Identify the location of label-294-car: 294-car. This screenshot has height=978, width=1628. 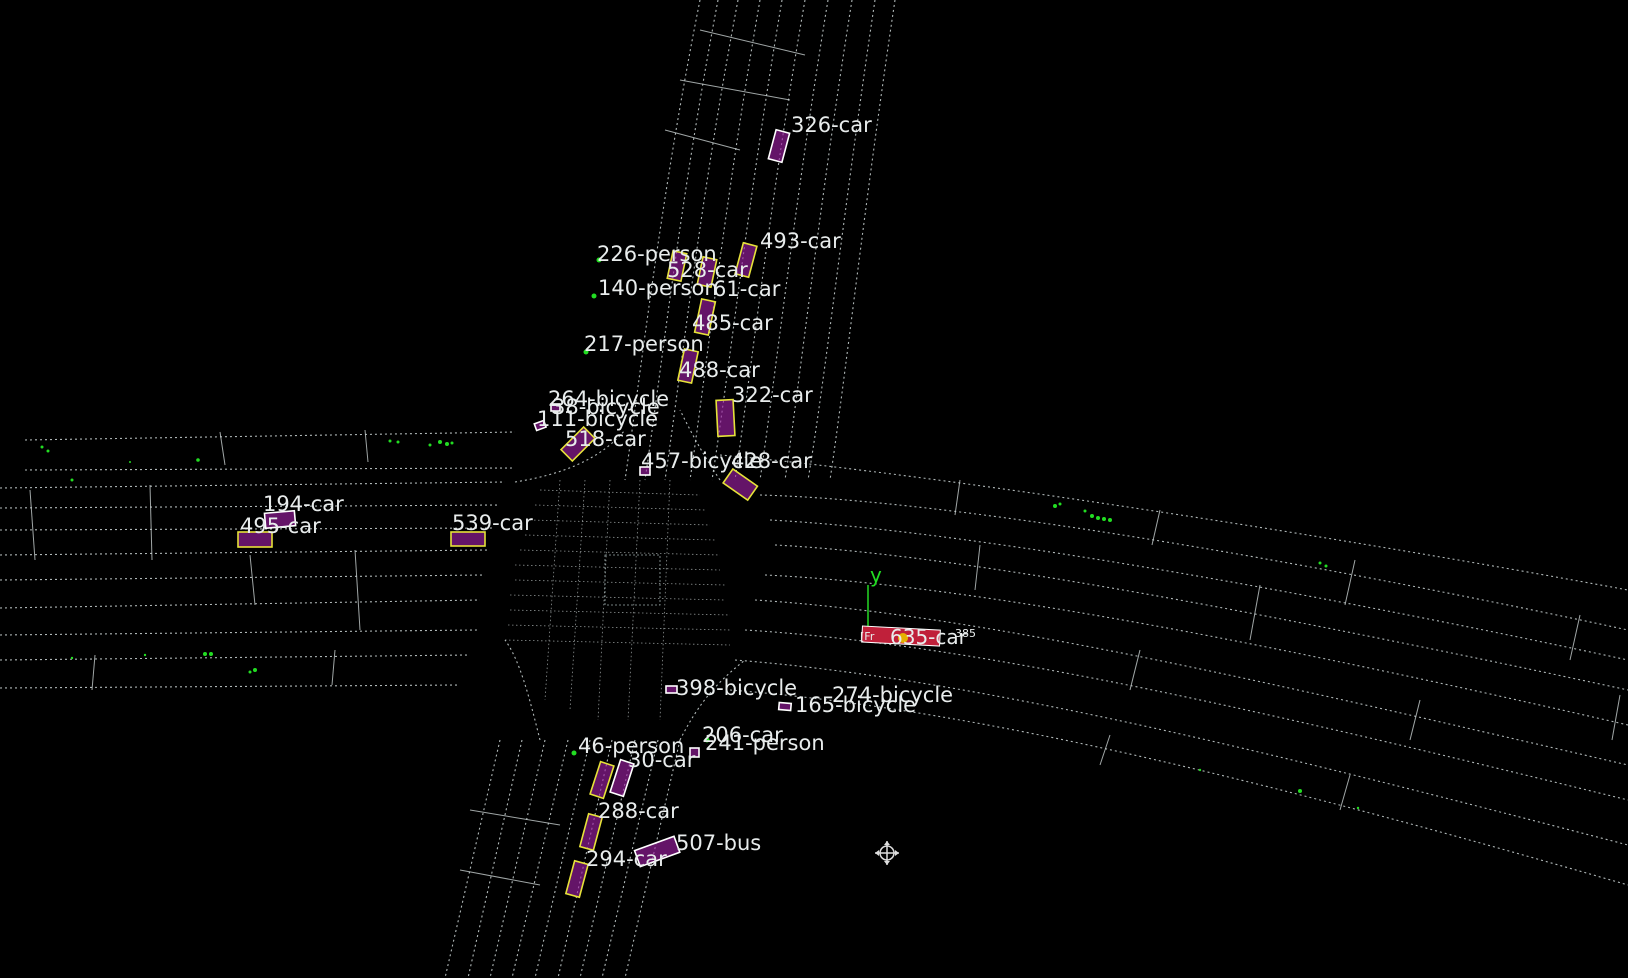
(626, 859).